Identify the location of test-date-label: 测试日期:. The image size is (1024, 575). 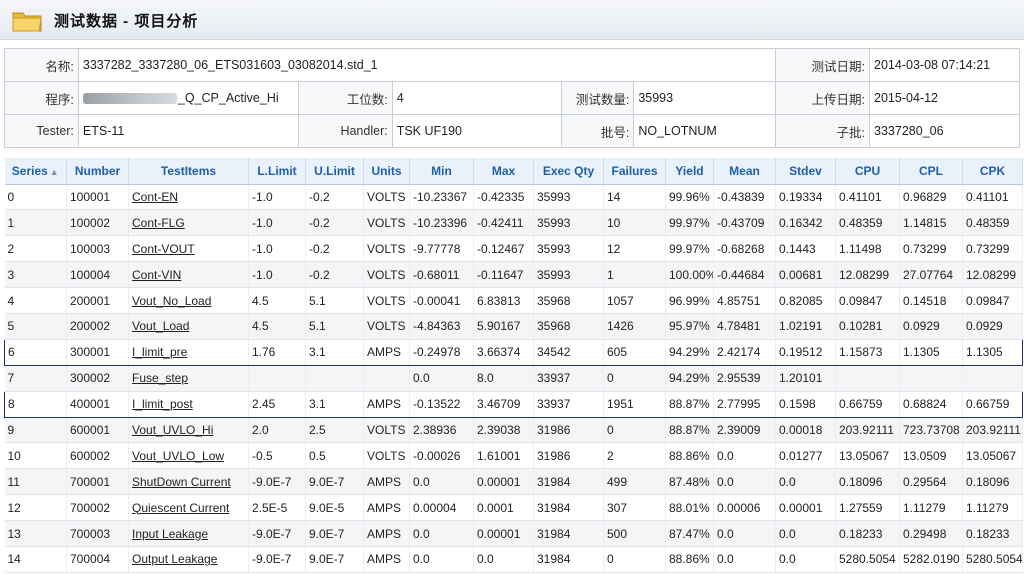
(823, 65).